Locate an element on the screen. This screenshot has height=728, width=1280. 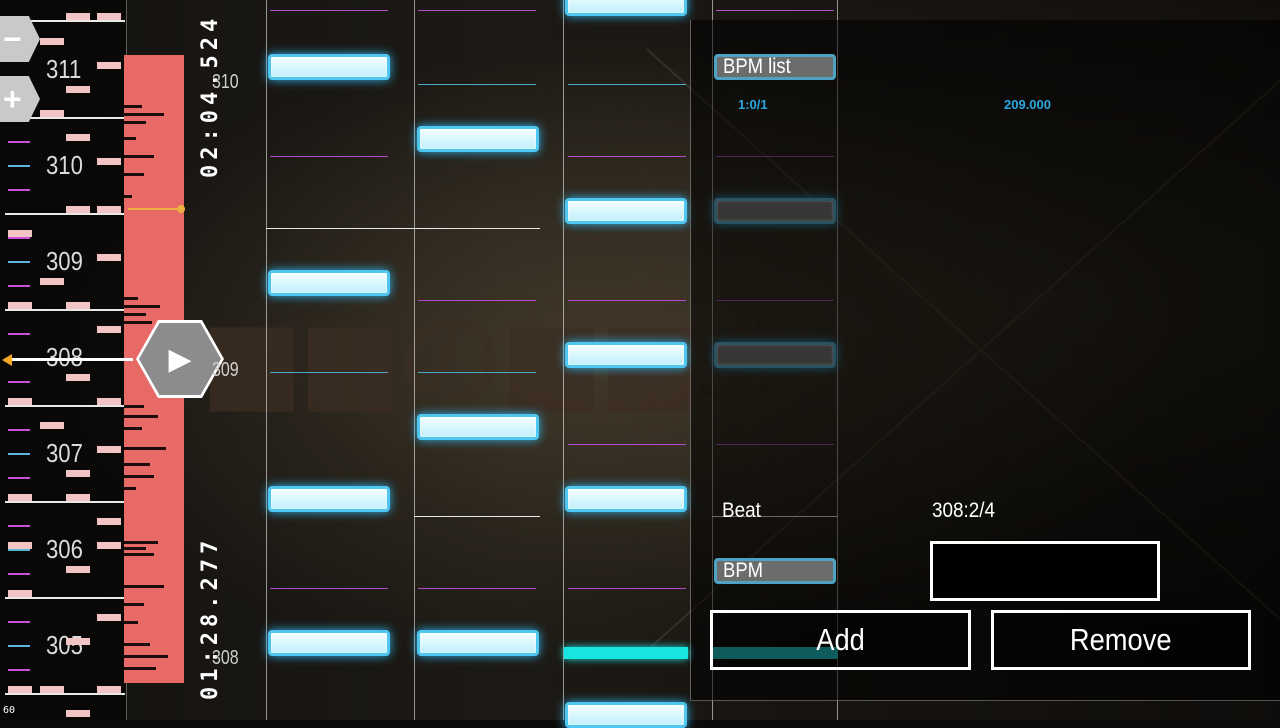
measure-number: 310 is located at coordinates (64, 165).